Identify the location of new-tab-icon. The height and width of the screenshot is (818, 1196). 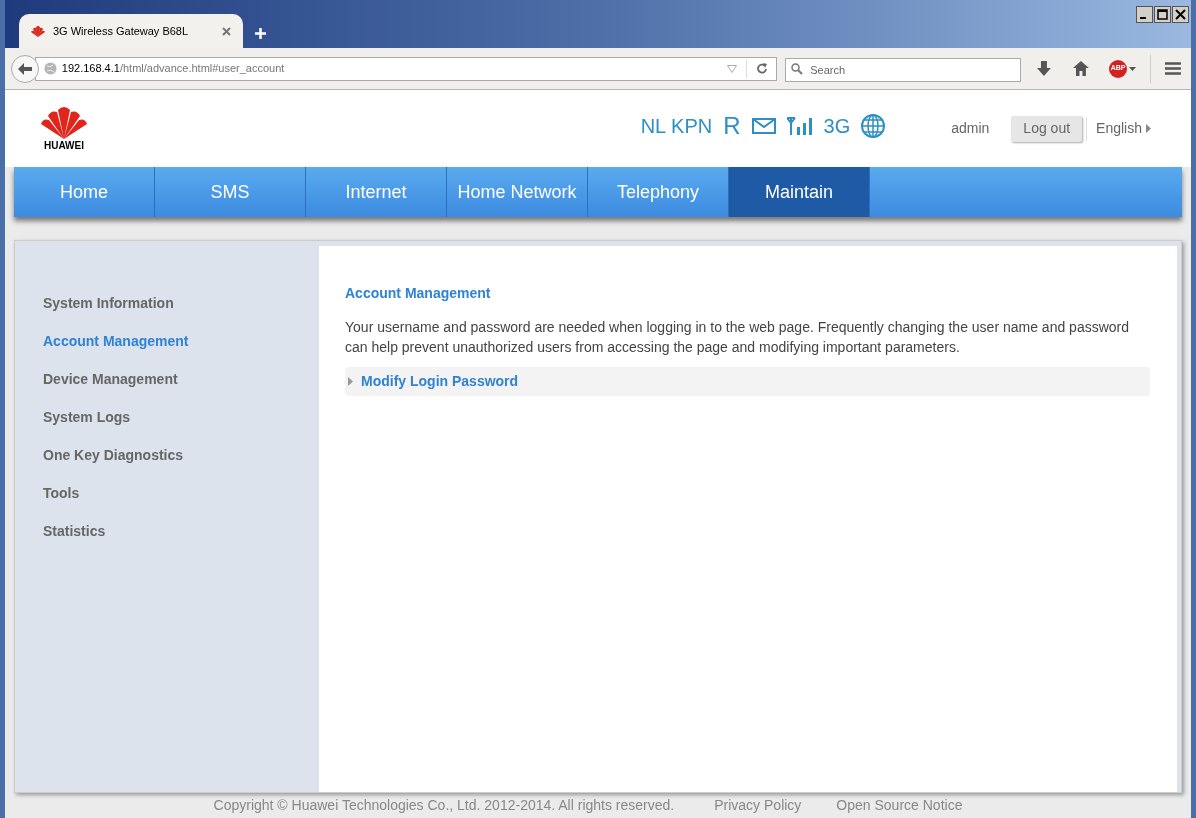
(260, 33).